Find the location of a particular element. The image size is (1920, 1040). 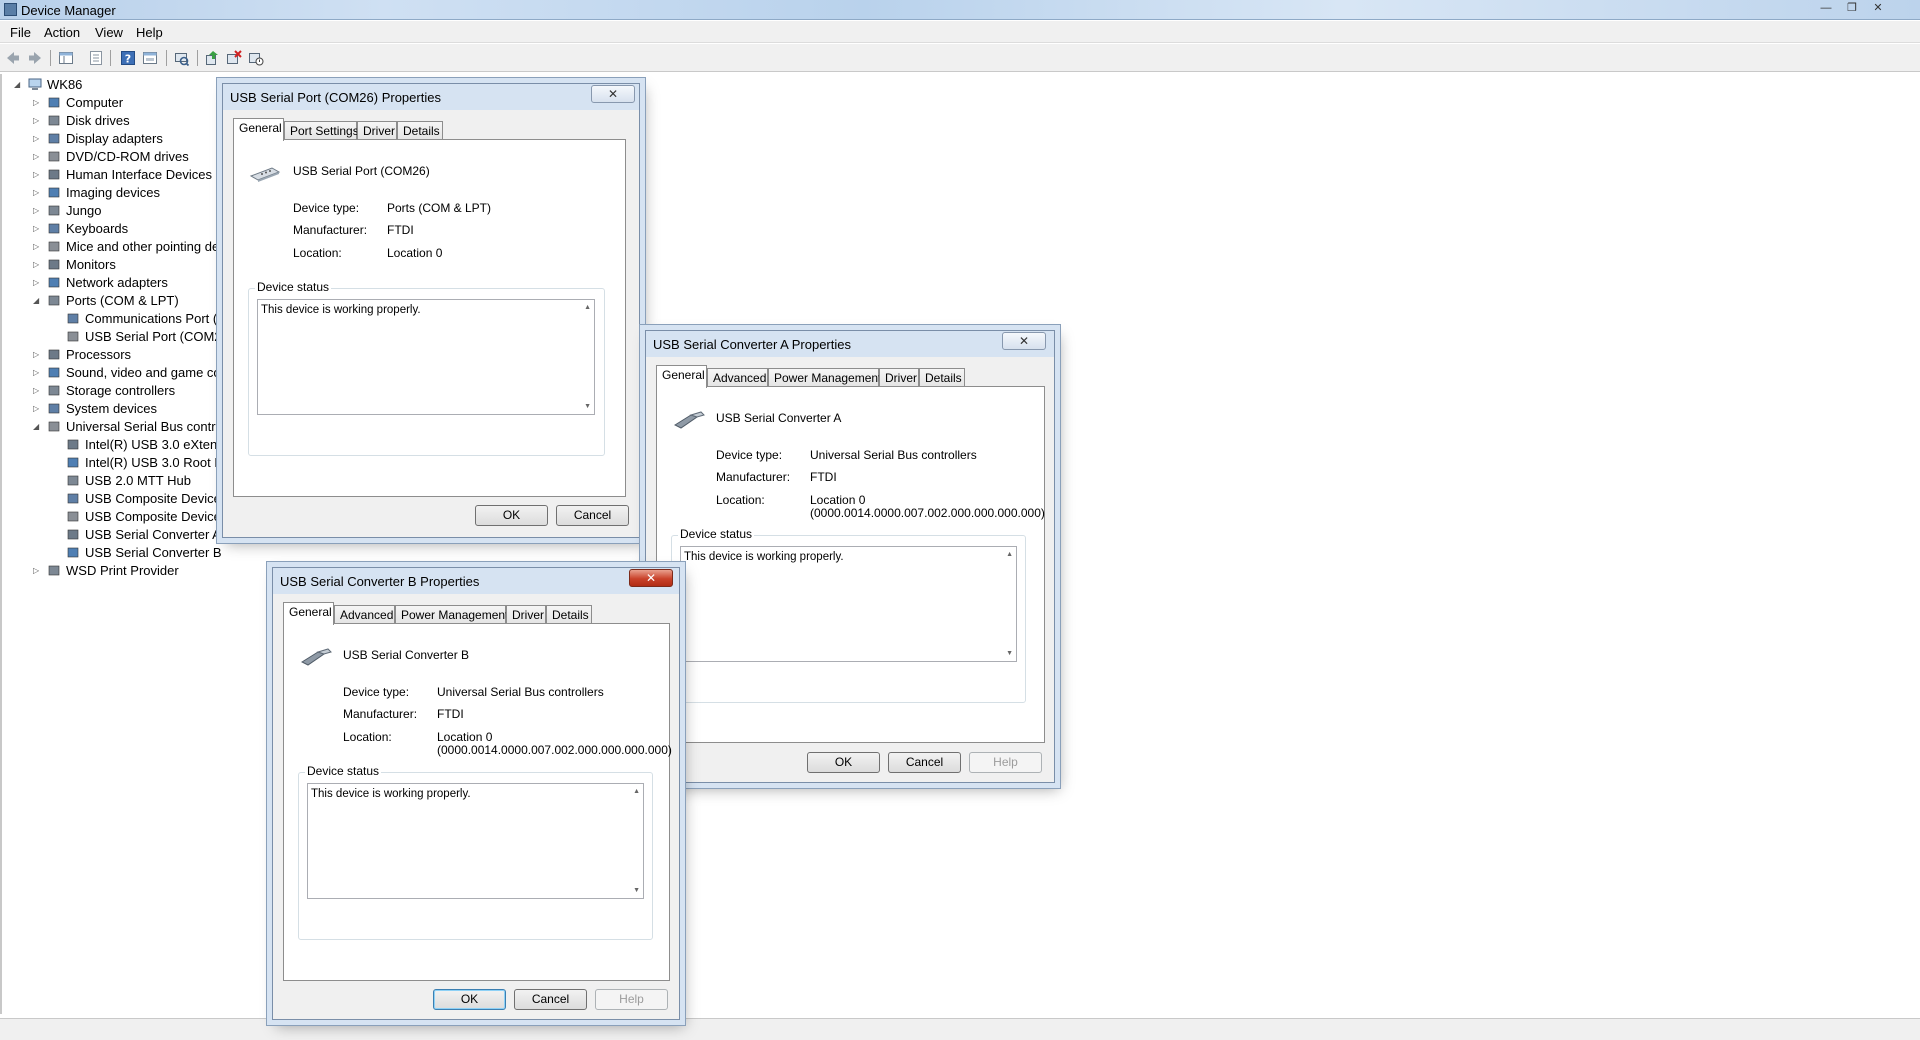

tree-item: ▷ DVD/CD-ROM drives is located at coordinates (111, 157).